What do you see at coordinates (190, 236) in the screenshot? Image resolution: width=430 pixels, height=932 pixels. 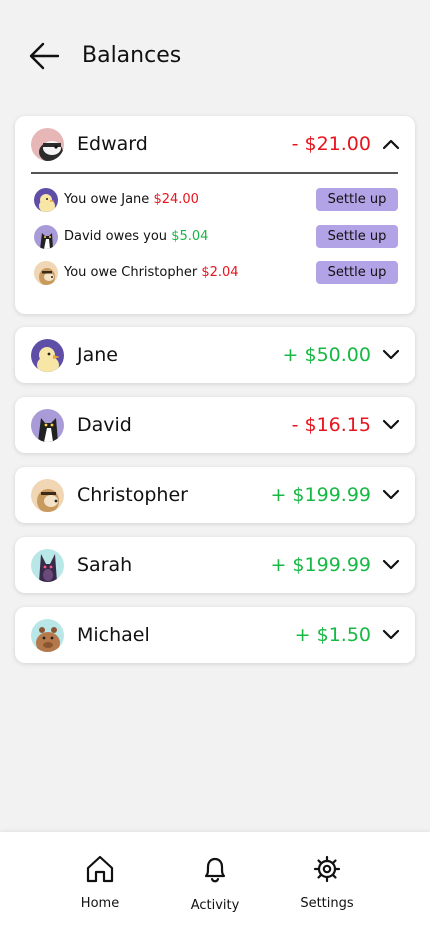 I see `detail-amount: $5.04` at bounding box center [190, 236].